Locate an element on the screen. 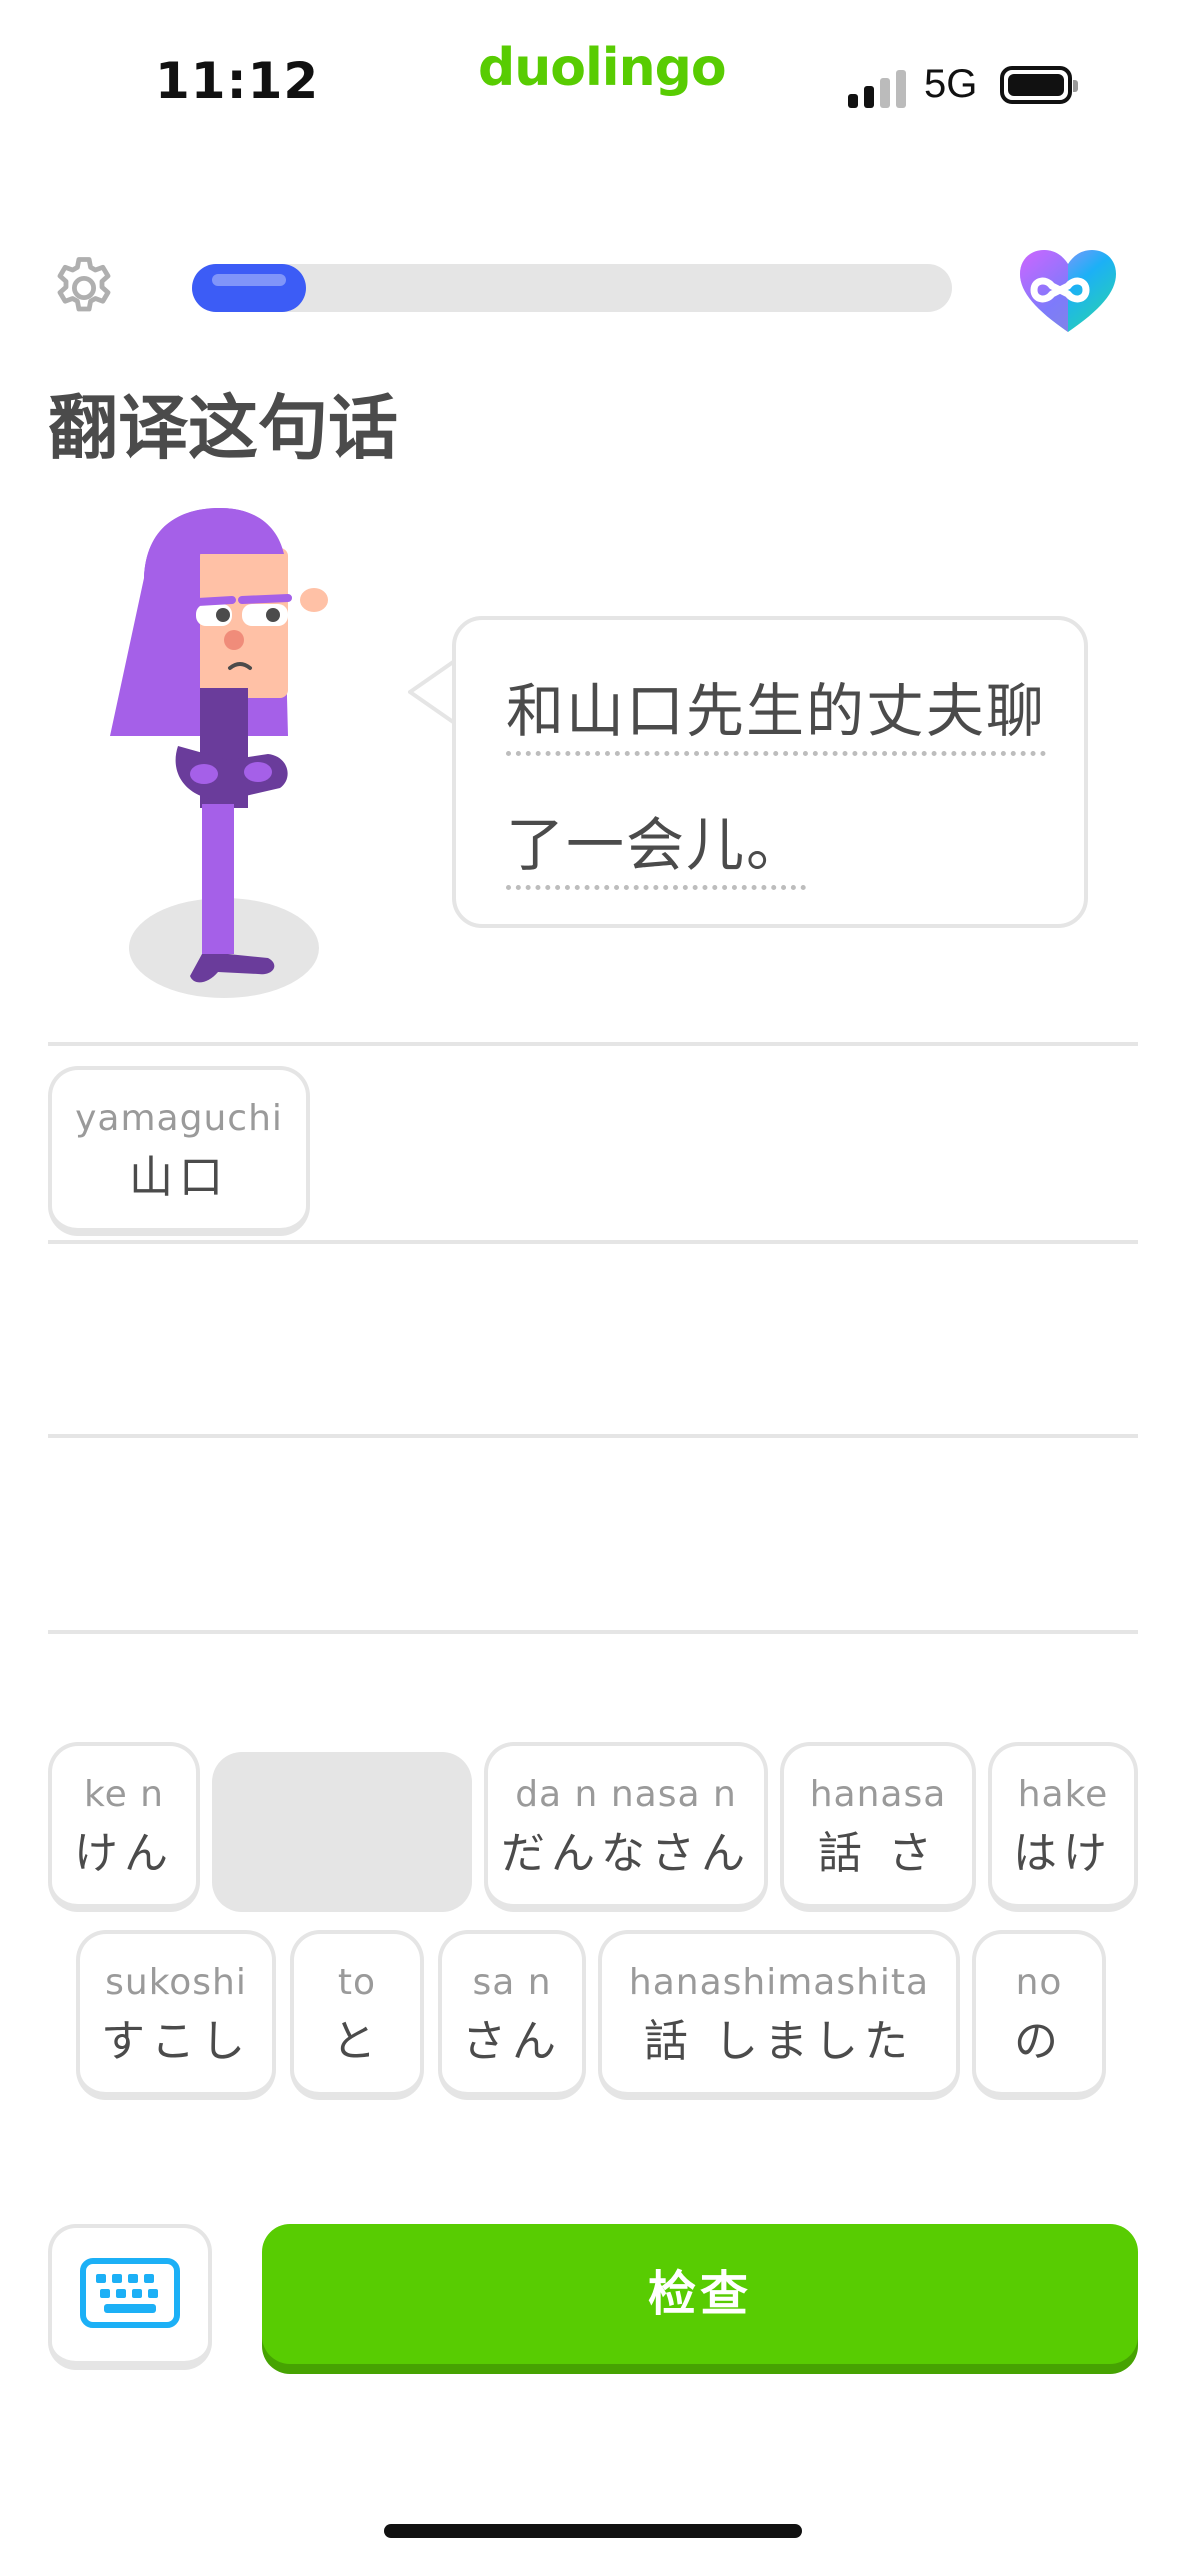 The image size is (1179, 2556). answer-tile-yamaguchi: yamaguchi 山口 is located at coordinates (179, 1151).